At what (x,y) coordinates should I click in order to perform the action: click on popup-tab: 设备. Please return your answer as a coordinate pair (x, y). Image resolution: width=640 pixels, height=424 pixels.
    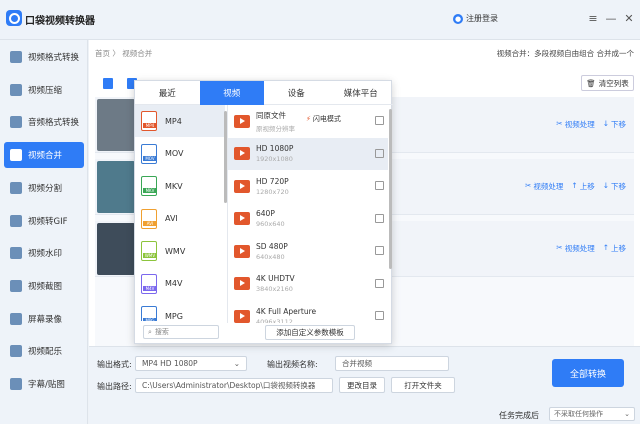
    Looking at the image, I should click on (296, 93).